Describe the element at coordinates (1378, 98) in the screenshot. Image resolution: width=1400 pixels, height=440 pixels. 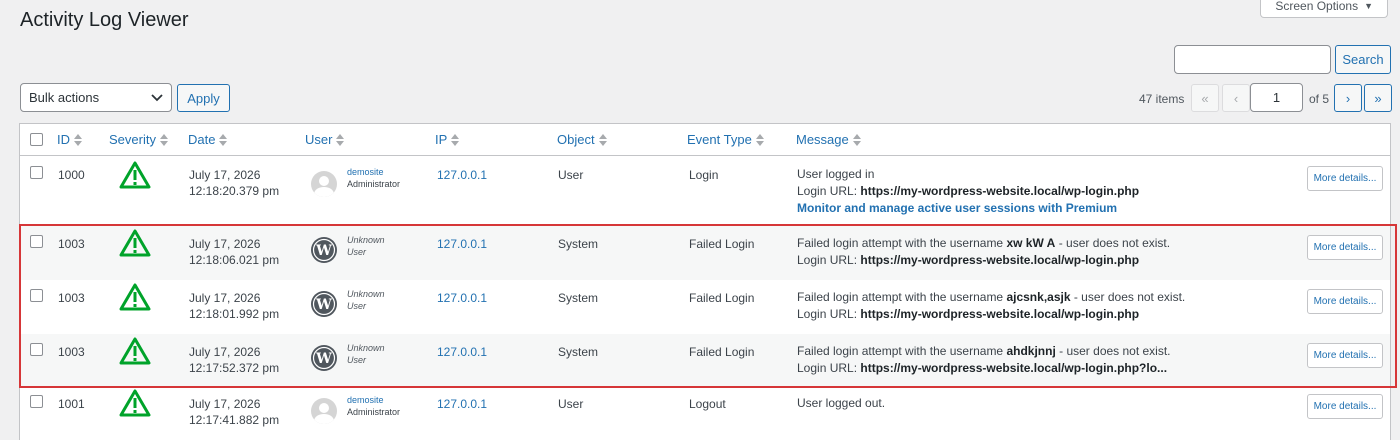
I see `last-page-button: »` at that location.